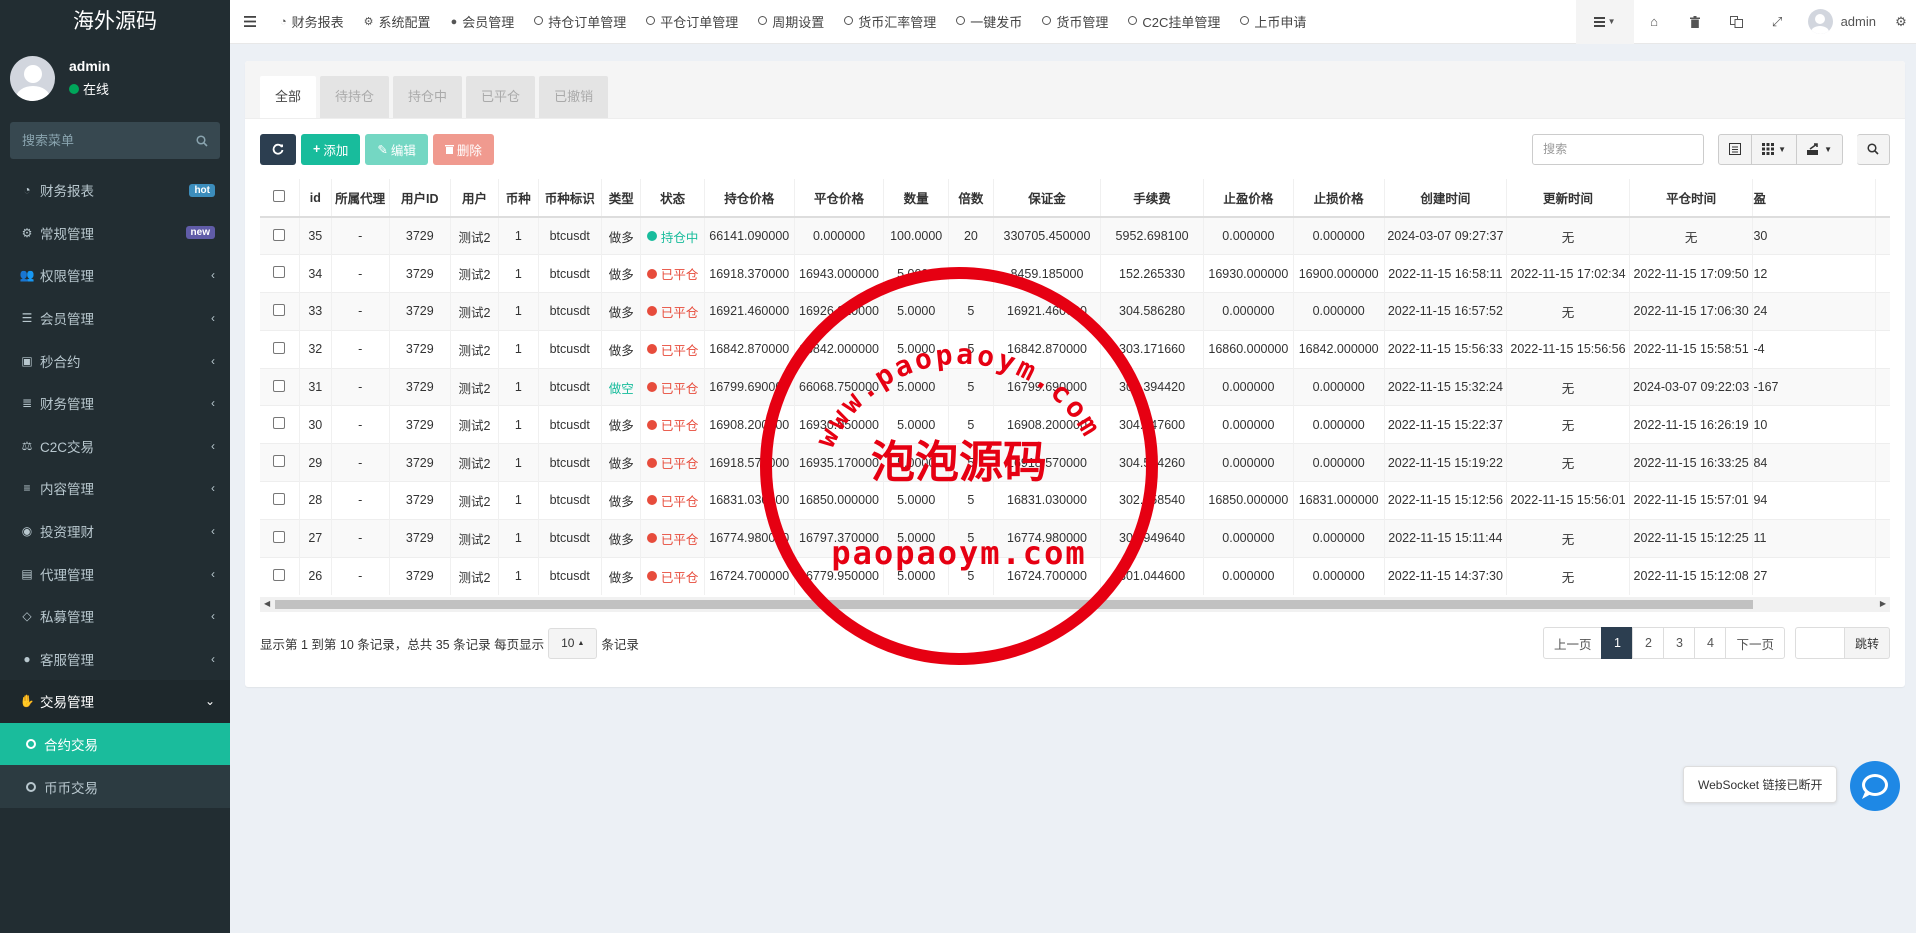 Image resolution: width=1916 pixels, height=933 pixels. What do you see at coordinates (1883, 603) in the screenshot?
I see `scroll-right-icon: ▶` at bounding box center [1883, 603].